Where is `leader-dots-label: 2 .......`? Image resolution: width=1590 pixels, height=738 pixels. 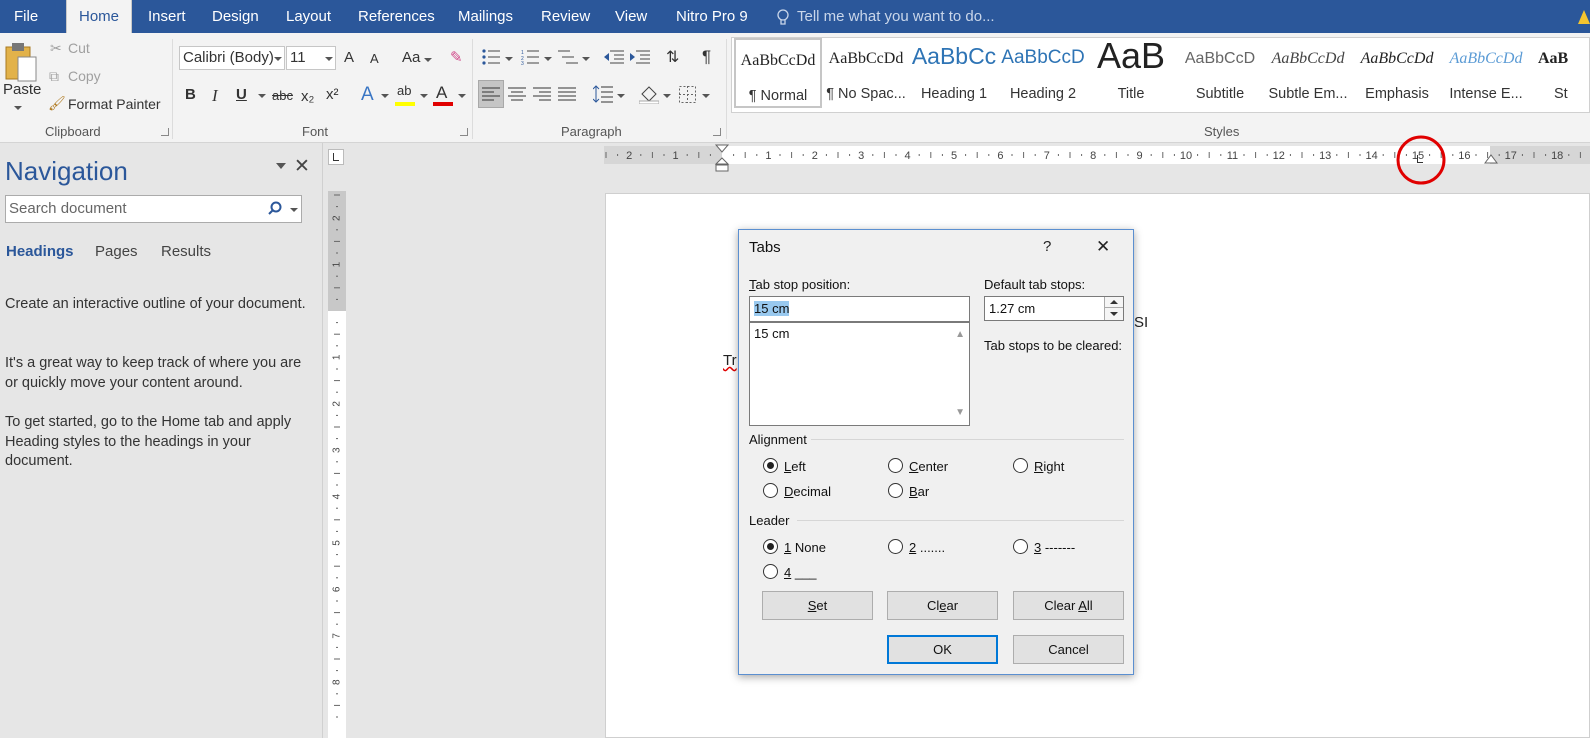 leader-dots-label: 2 ....... is located at coordinates (927, 547).